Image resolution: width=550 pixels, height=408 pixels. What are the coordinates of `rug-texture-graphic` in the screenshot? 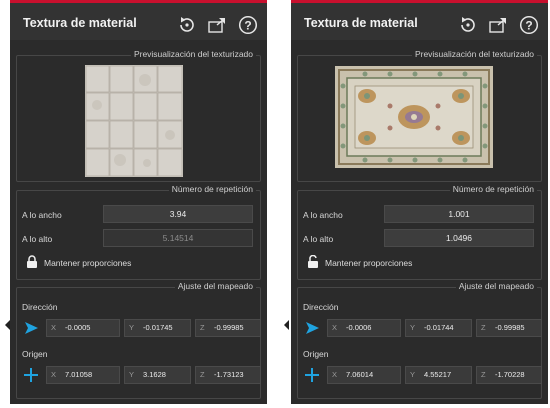 It's located at (414, 117).